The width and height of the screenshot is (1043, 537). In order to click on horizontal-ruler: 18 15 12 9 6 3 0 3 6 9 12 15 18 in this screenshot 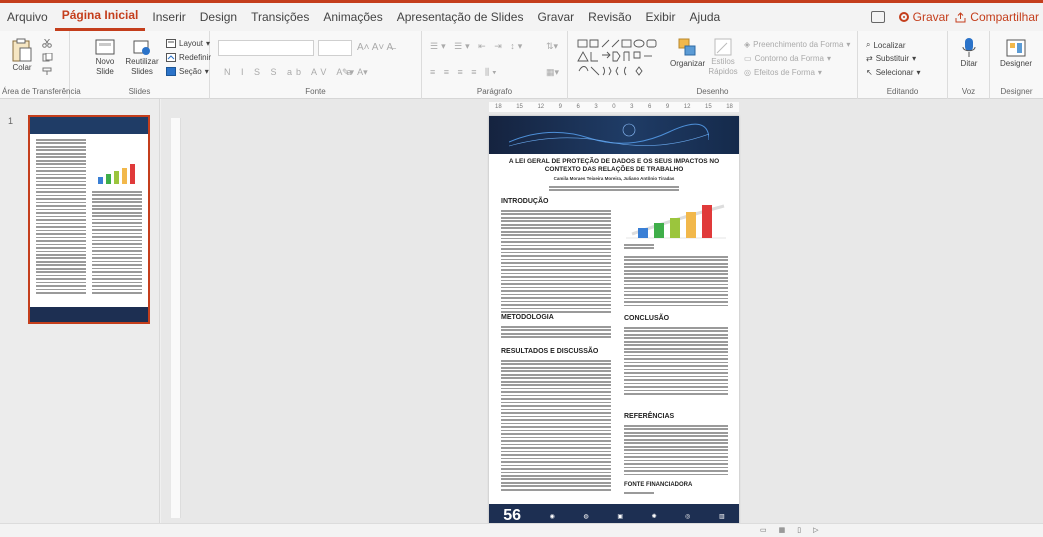, I will do `click(614, 107)`.